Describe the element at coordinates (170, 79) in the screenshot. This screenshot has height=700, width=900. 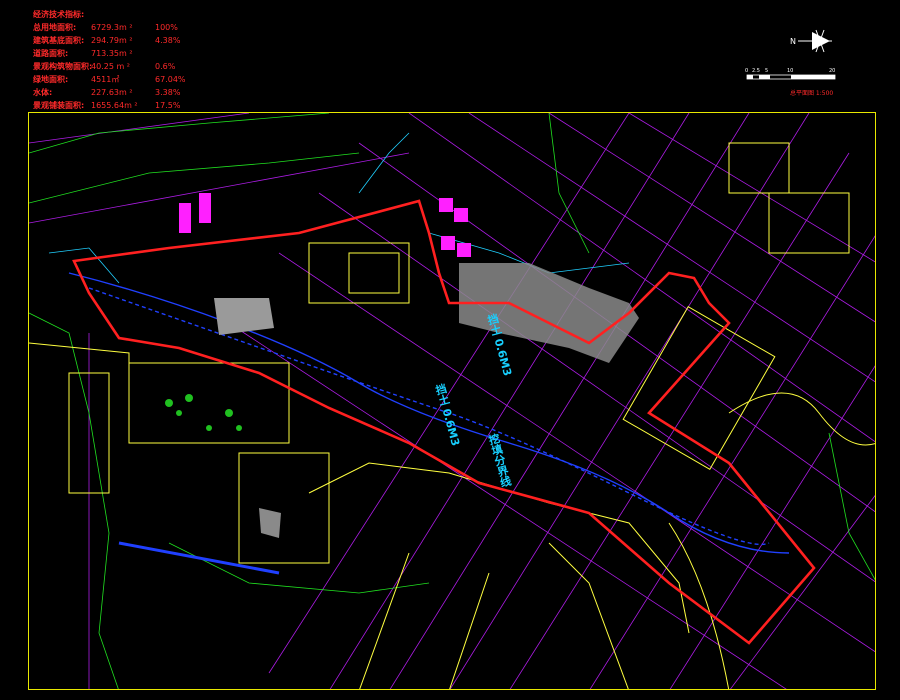
I see `legend-percent: 67.04%` at that location.